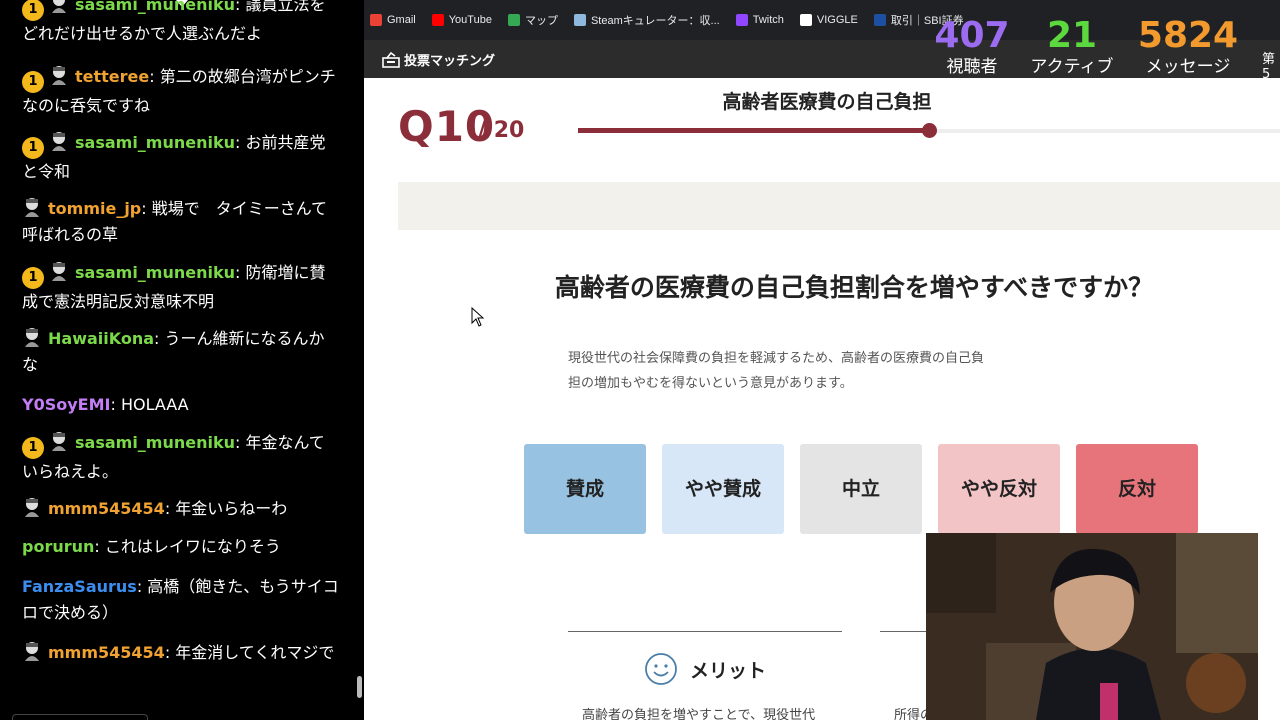 This screenshot has height=720, width=1280. I want to click on mouse-cursor-icon, so click(478, 317).